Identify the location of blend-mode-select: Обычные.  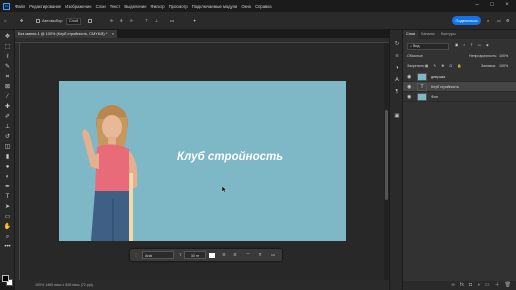
(415, 56).